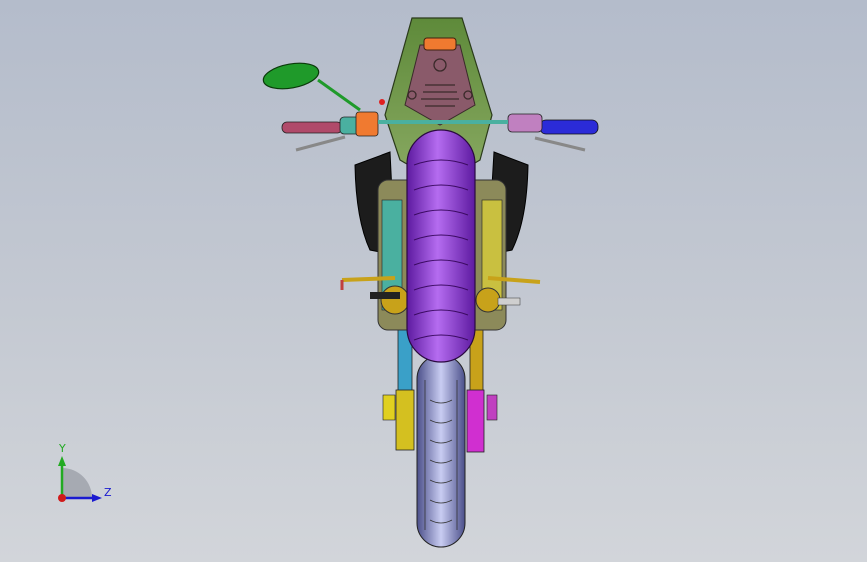 Image resolution: width=867 pixels, height=562 pixels. Describe the element at coordinates (62, 461) in the screenshot. I see `y-axis-arrowhead` at that location.